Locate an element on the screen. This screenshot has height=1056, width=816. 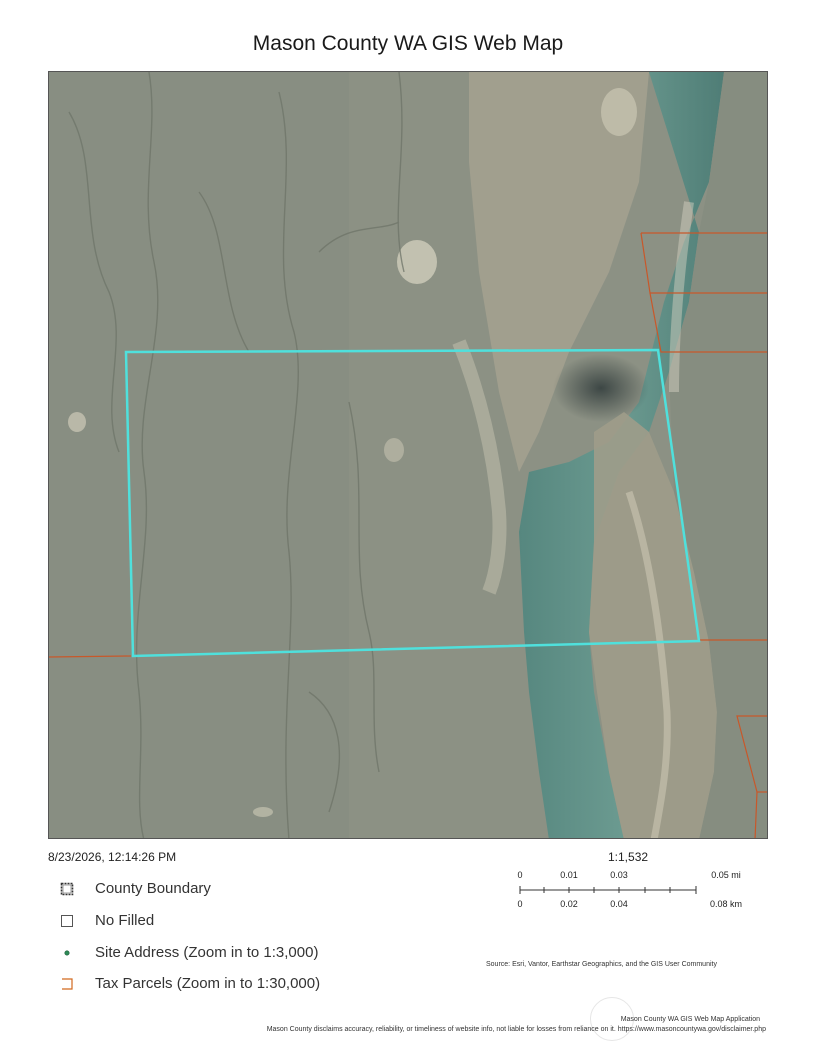
legend-label: County Boundary is located at coordinates (153, 888).